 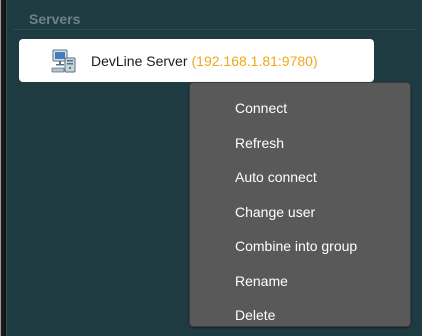 I want to click on menu-item-auto-connect: Auto connect, so click(x=300, y=177).